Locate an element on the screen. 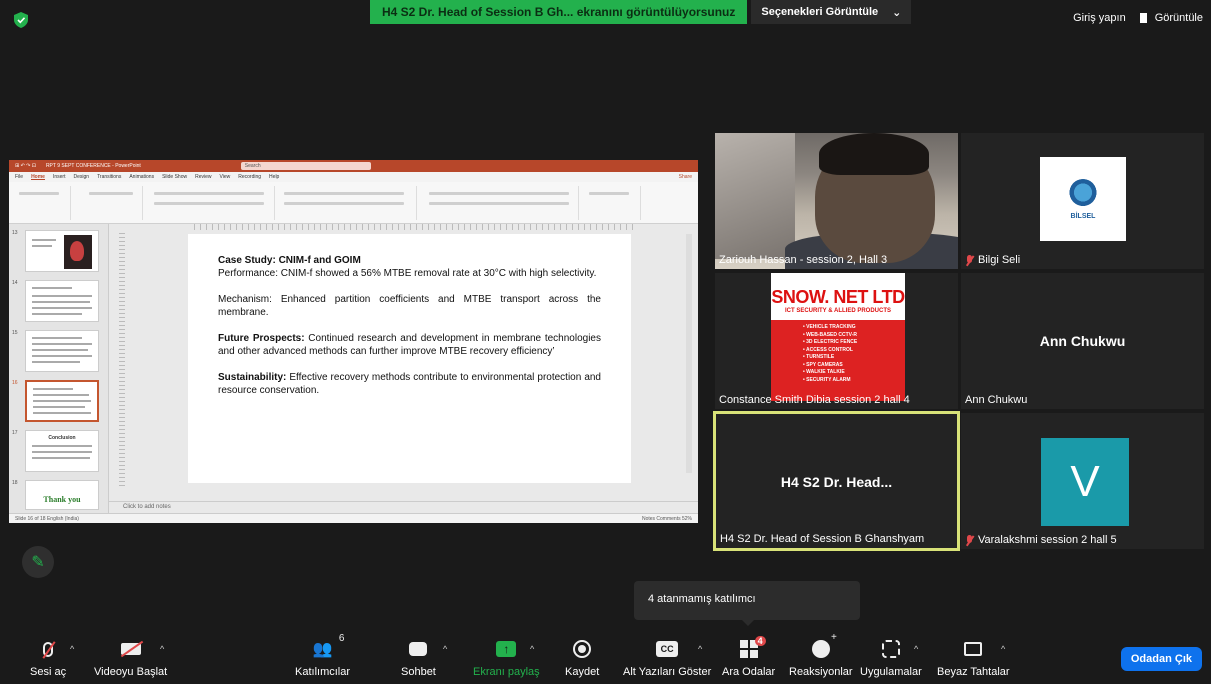  camera-background is located at coordinates (755, 196).